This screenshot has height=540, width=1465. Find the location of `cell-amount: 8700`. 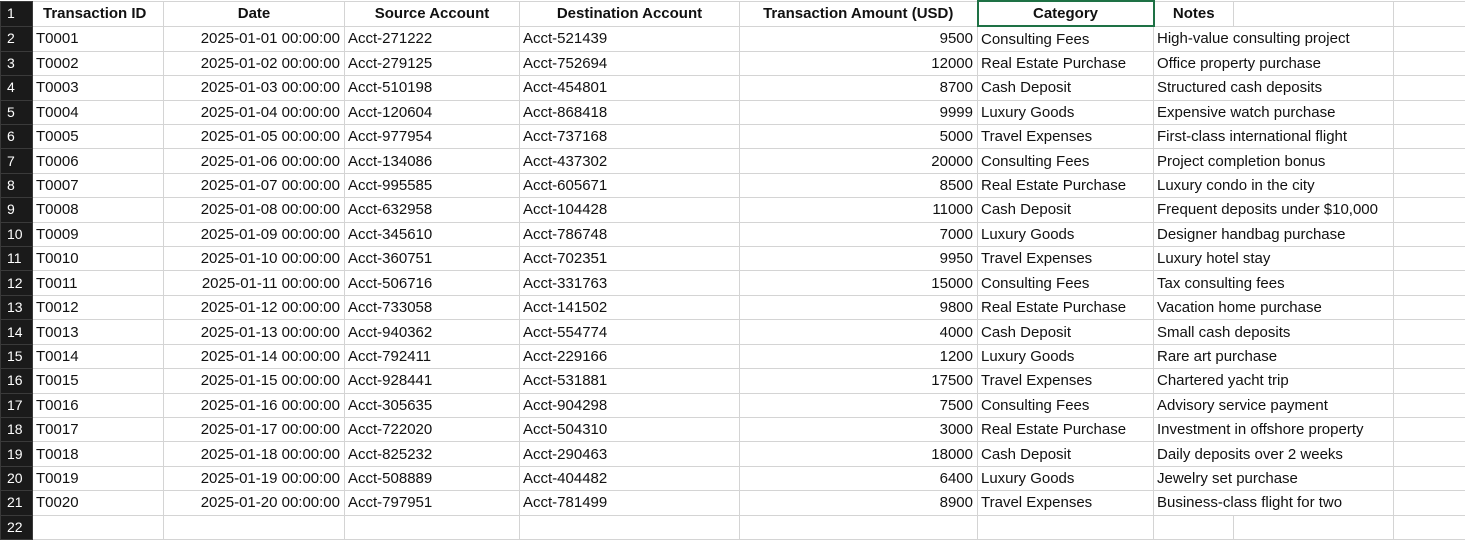

cell-amount: 8700 is located at coordinates (858, 88).